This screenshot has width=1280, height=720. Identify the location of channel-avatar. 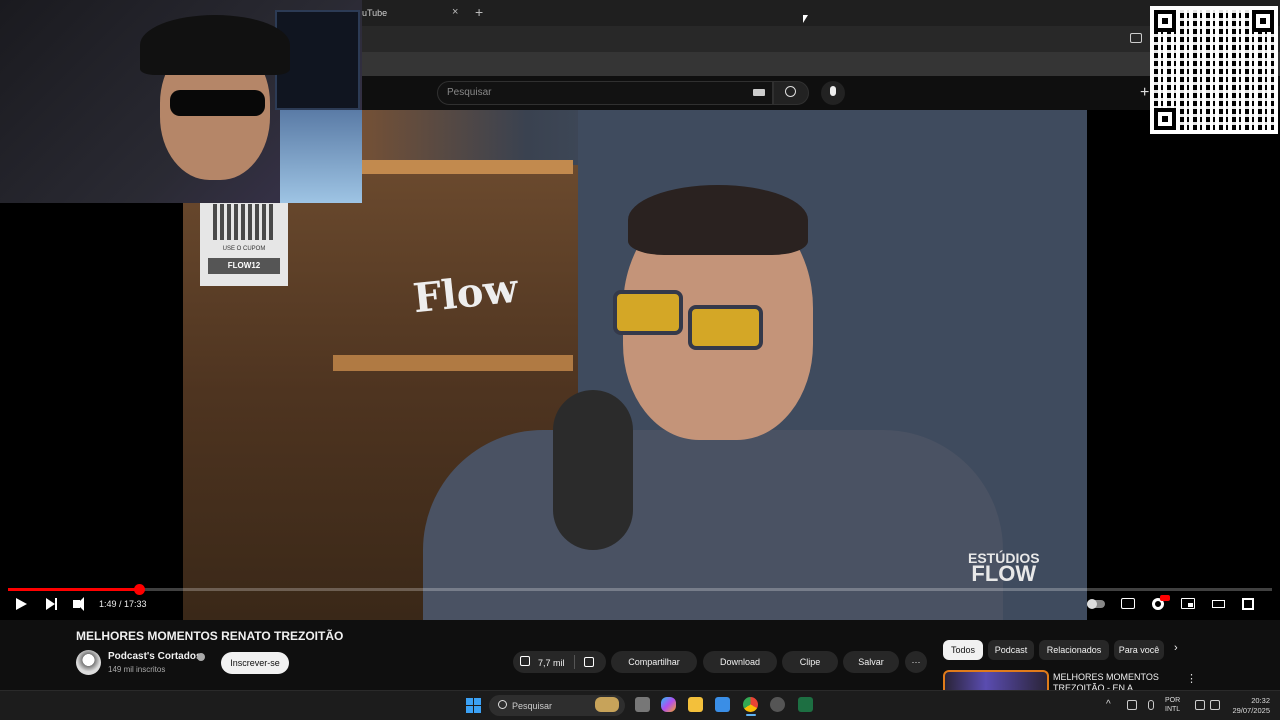
(88, 662).